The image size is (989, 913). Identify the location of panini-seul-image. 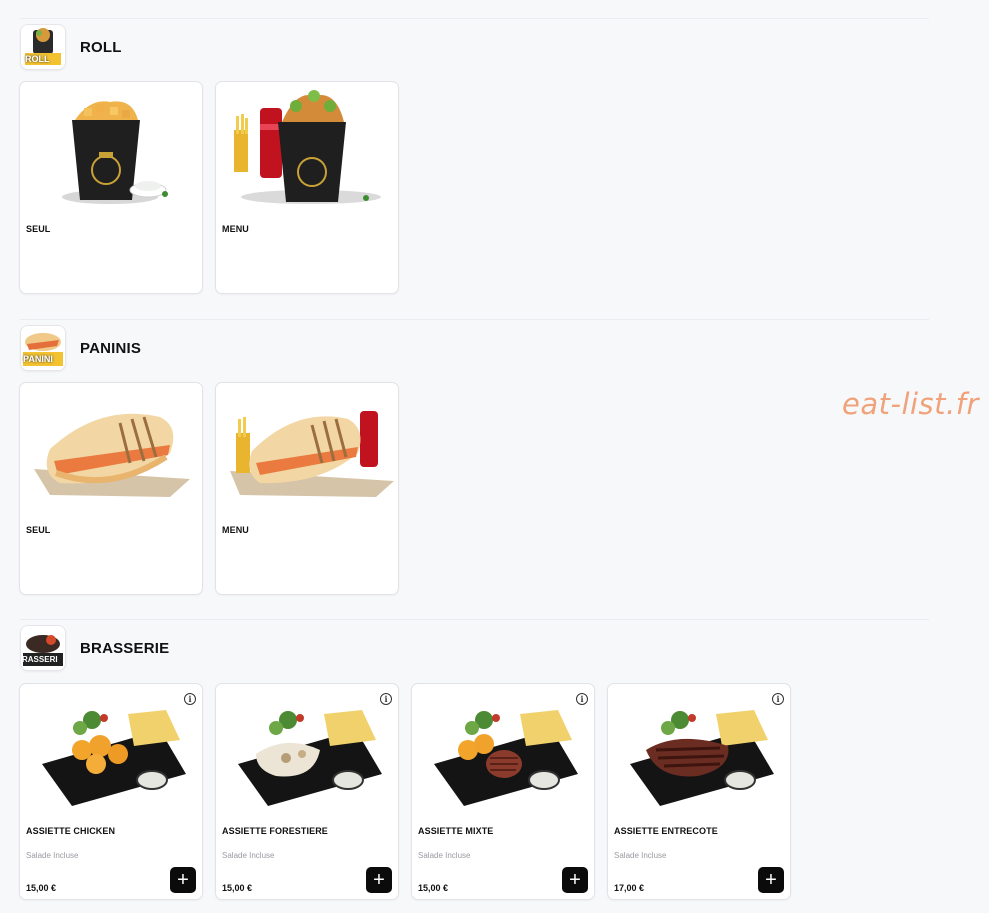
(112, 455).